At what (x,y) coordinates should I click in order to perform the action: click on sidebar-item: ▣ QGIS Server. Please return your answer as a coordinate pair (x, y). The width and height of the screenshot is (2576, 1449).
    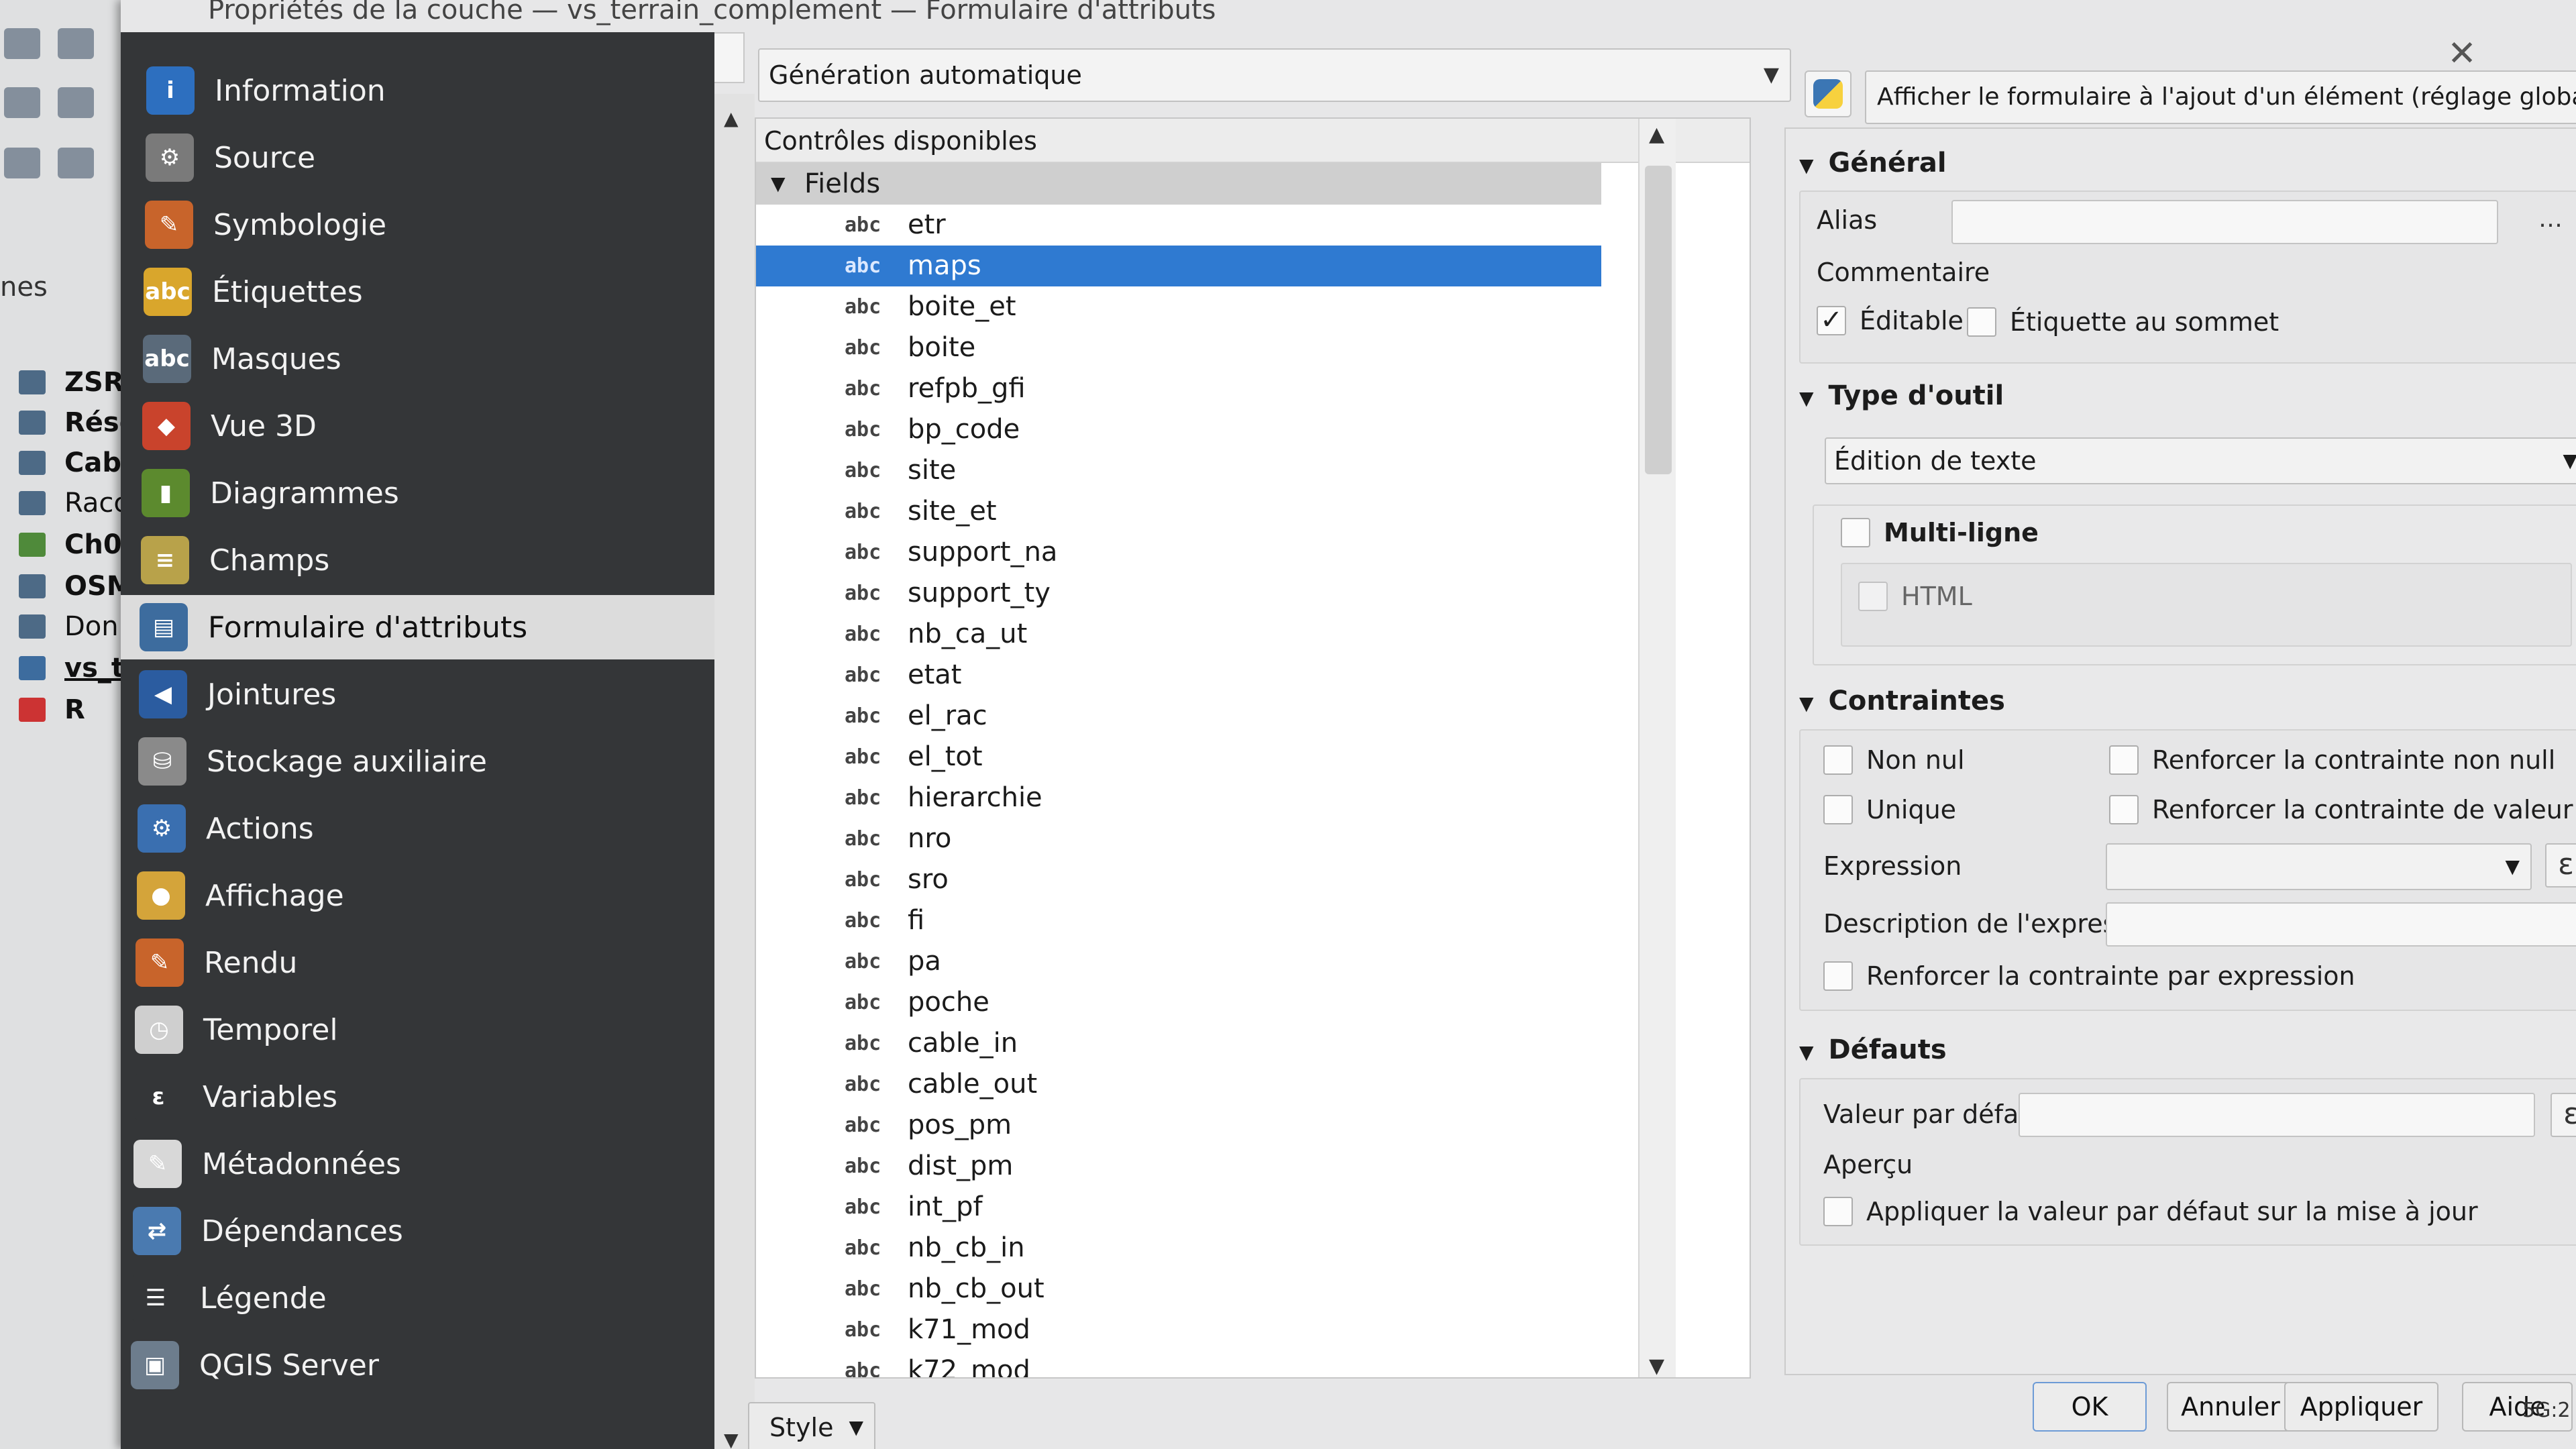
    Looking at the image, I should click on (417, 1365).